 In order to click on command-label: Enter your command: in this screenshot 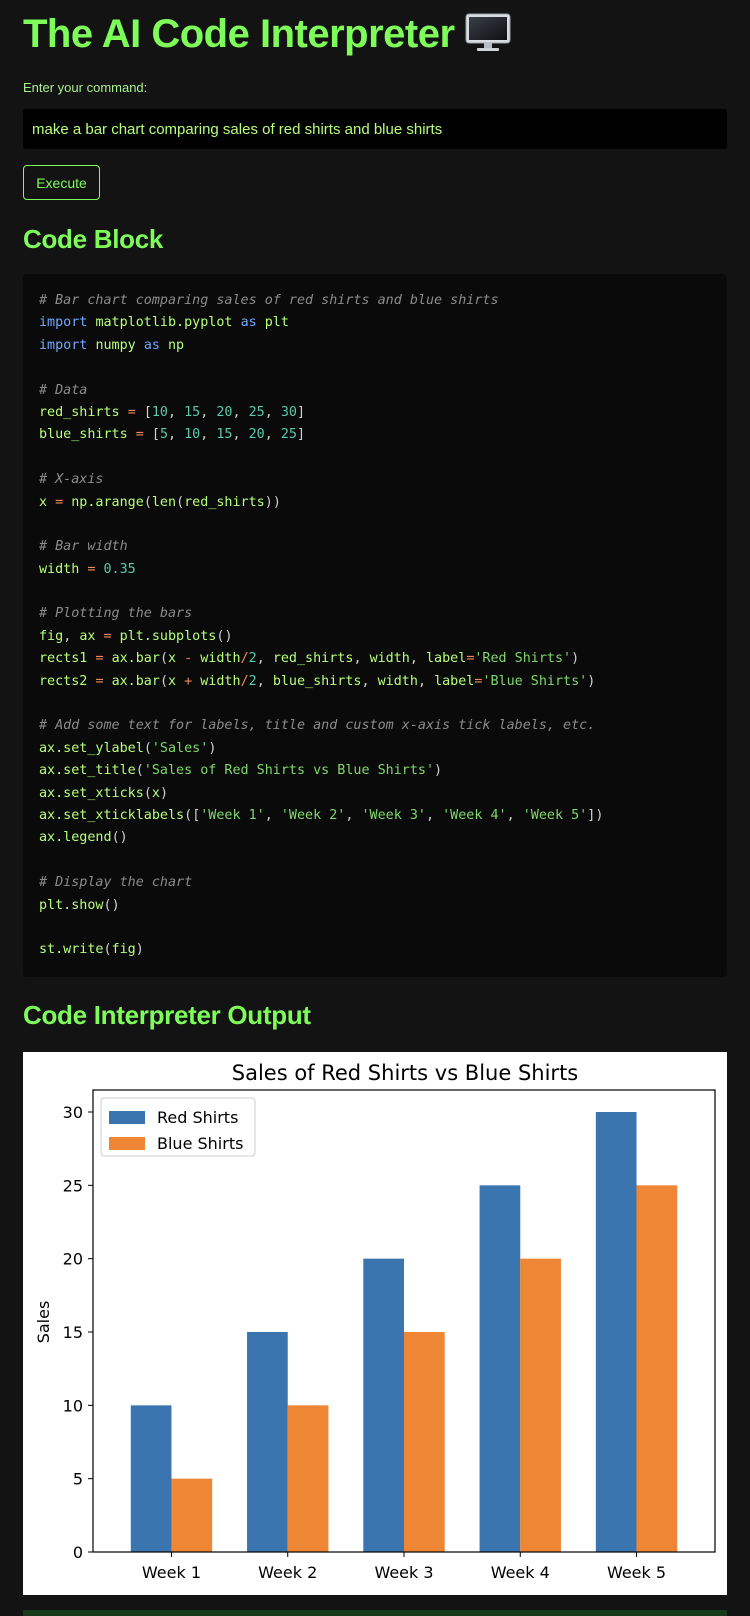, I will do `click(85, 87)`.